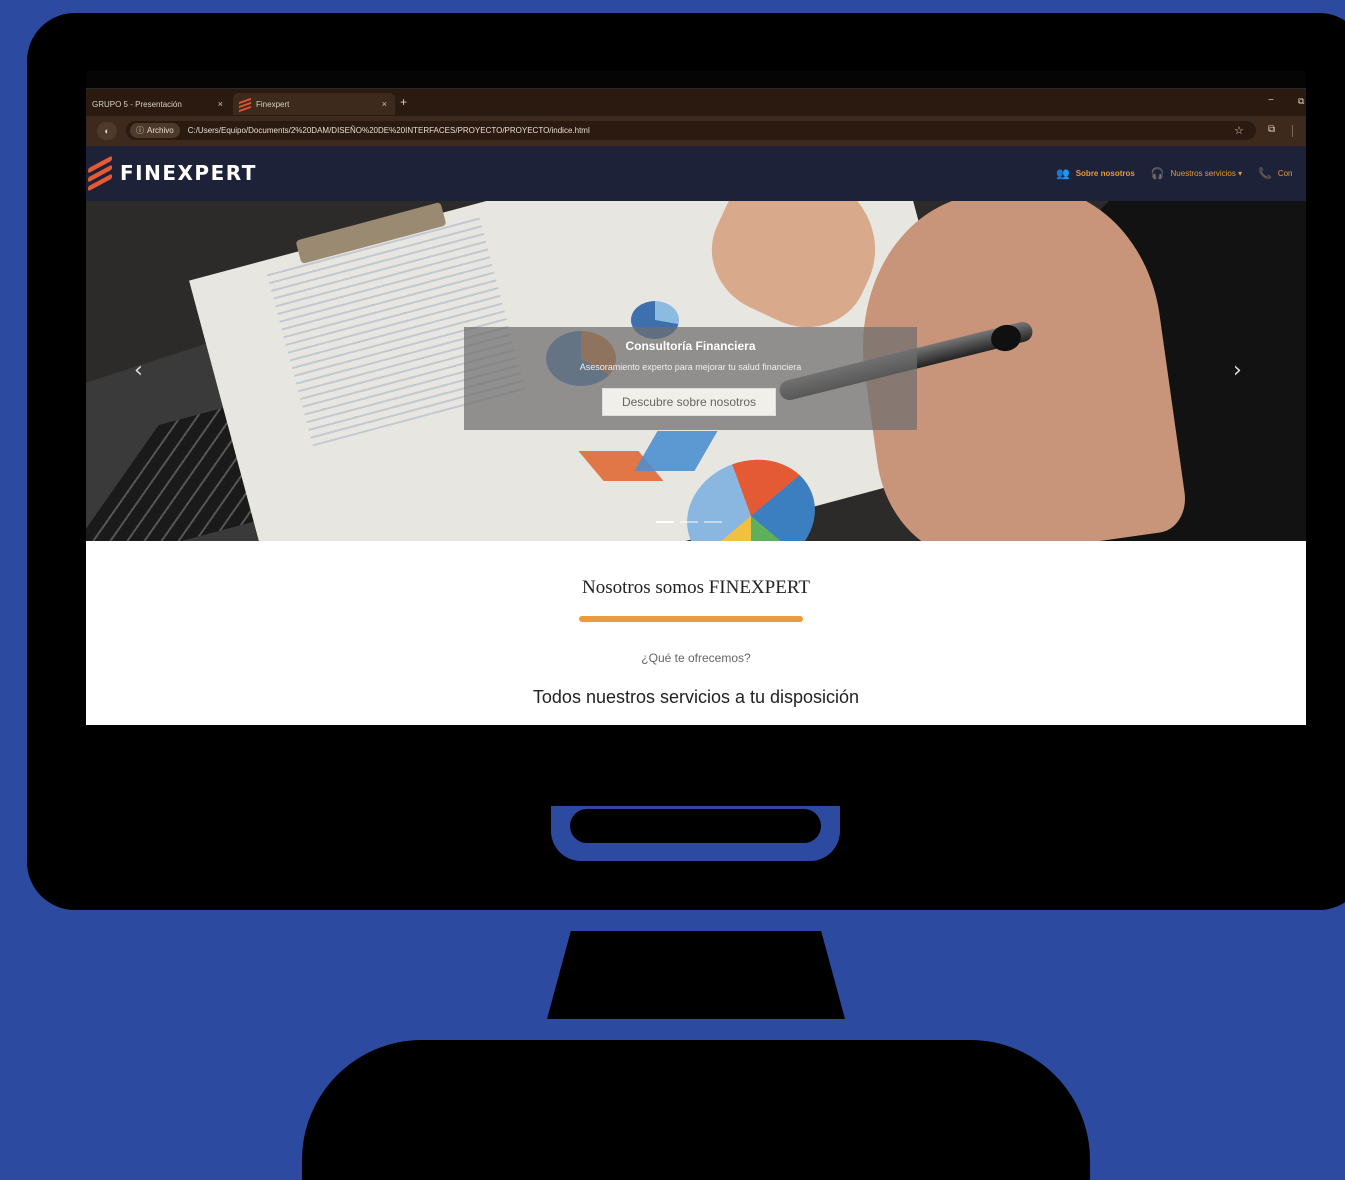  Describe the element at coordinates (1265, 174) in the screenshot. I see `phone-icon: 📞` at that location.